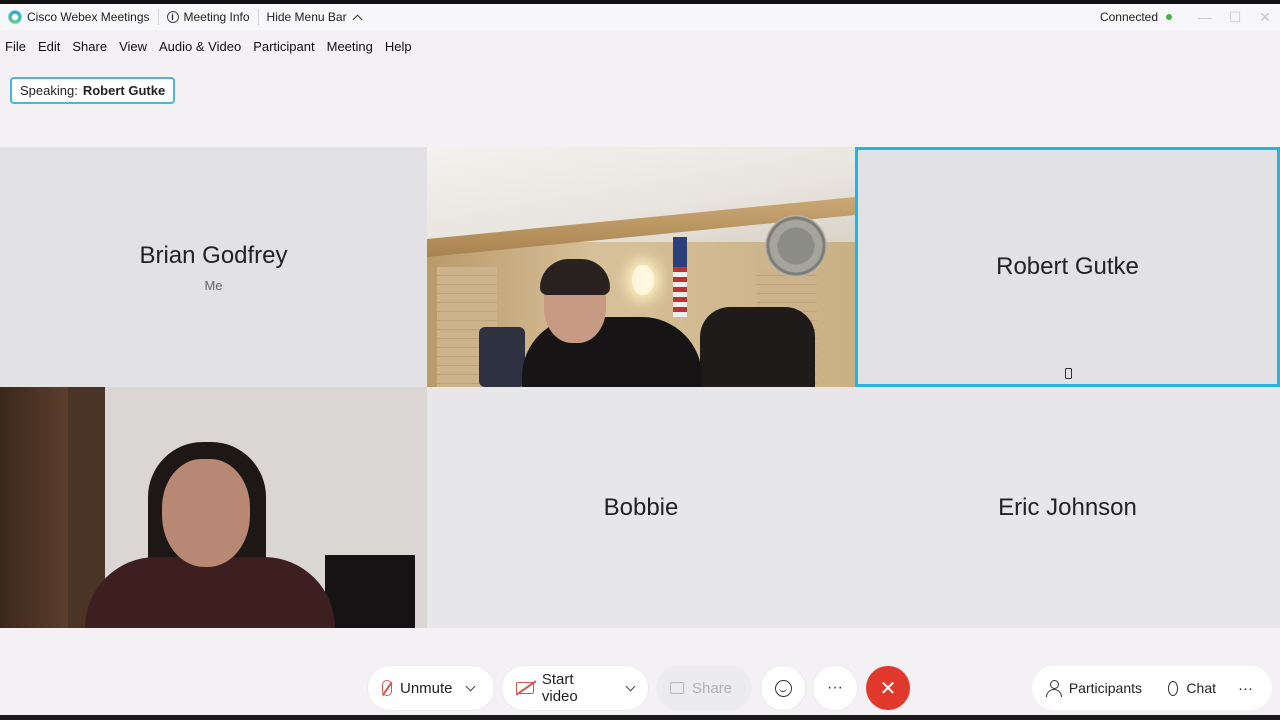 This screenshot has height=720, width=1280. I want to click on connection-status-label: Connected, so click(1128, 17).